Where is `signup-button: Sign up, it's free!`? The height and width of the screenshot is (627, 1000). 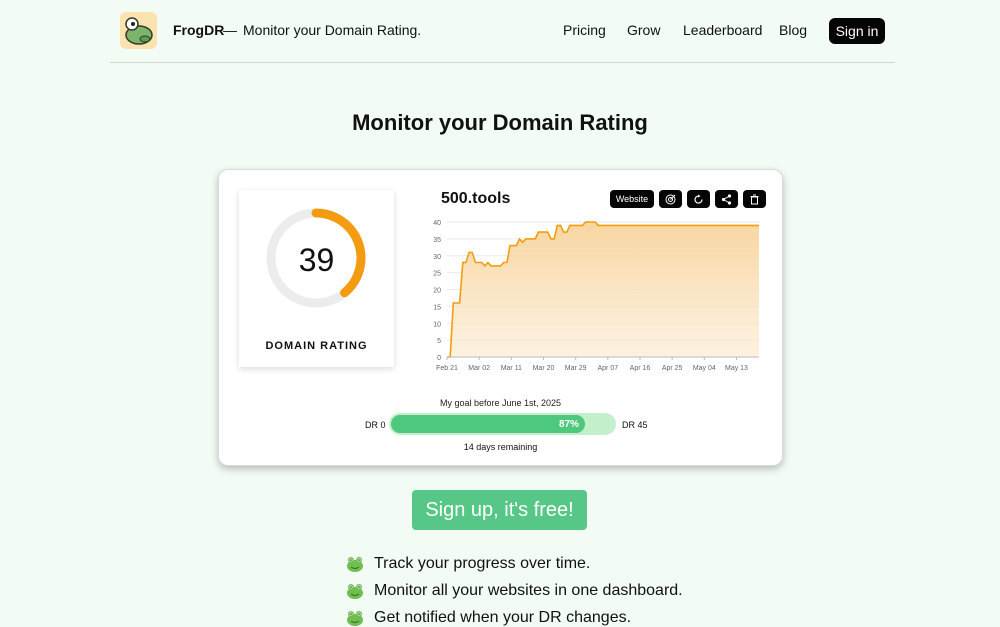 signup-button: Sign up, it's free! is located at coordinates (499, 510).